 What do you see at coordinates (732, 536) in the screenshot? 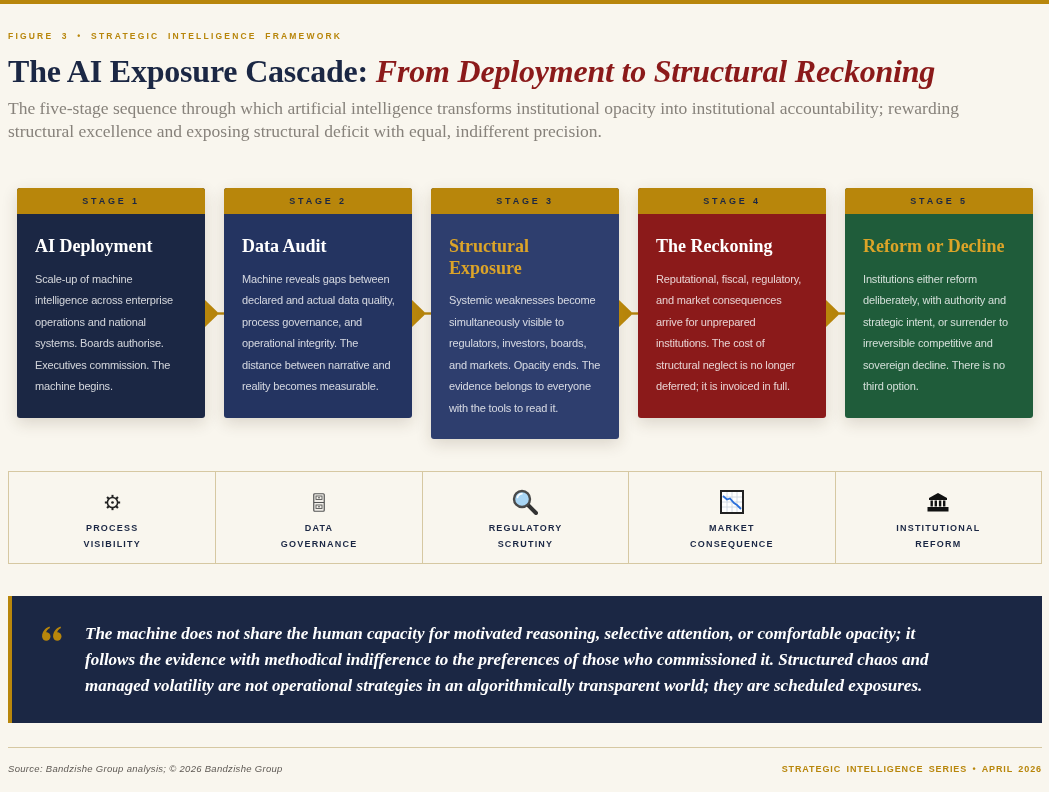
I see `theme-label: MARKET CONSEQUENCE` at bounding box center [732, 536].